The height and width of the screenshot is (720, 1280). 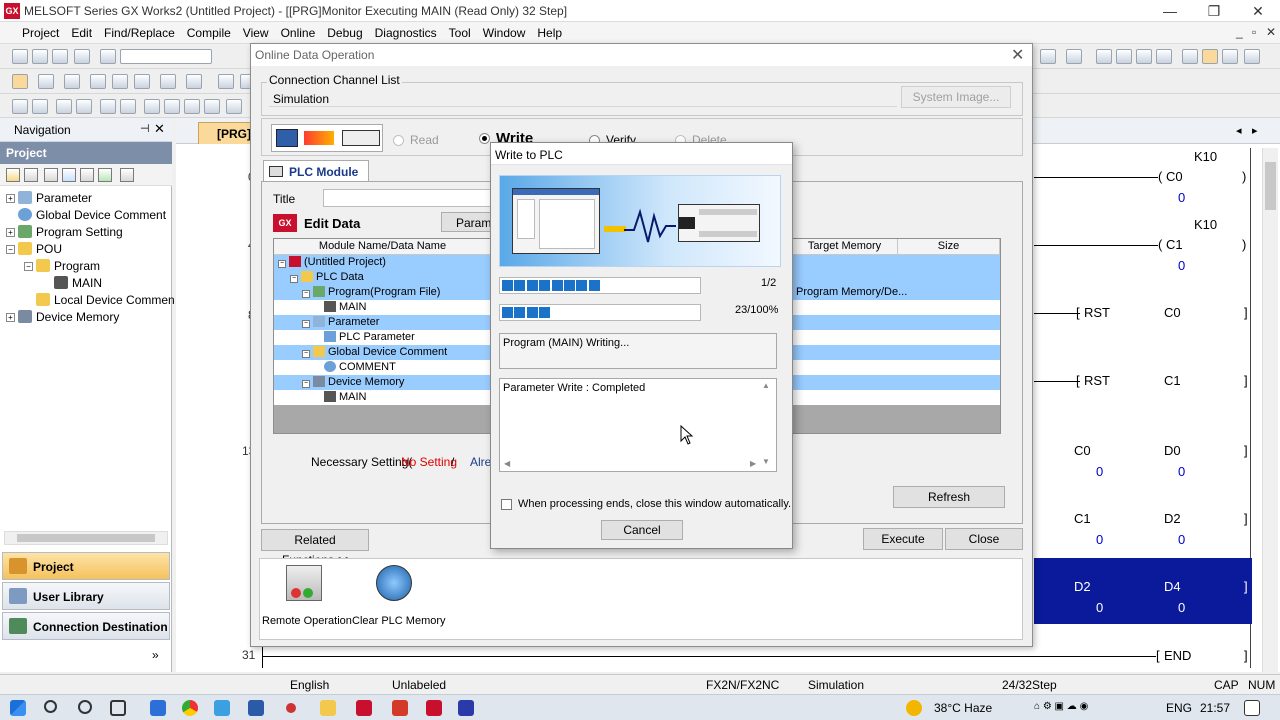 I want to click on related-functions-button: Related Functions<<, so click(x=315, y=548).